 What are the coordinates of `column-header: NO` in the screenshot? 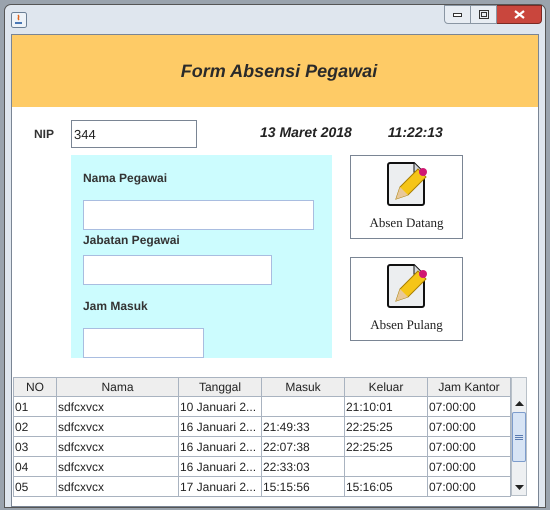 It's located at (35, 387).